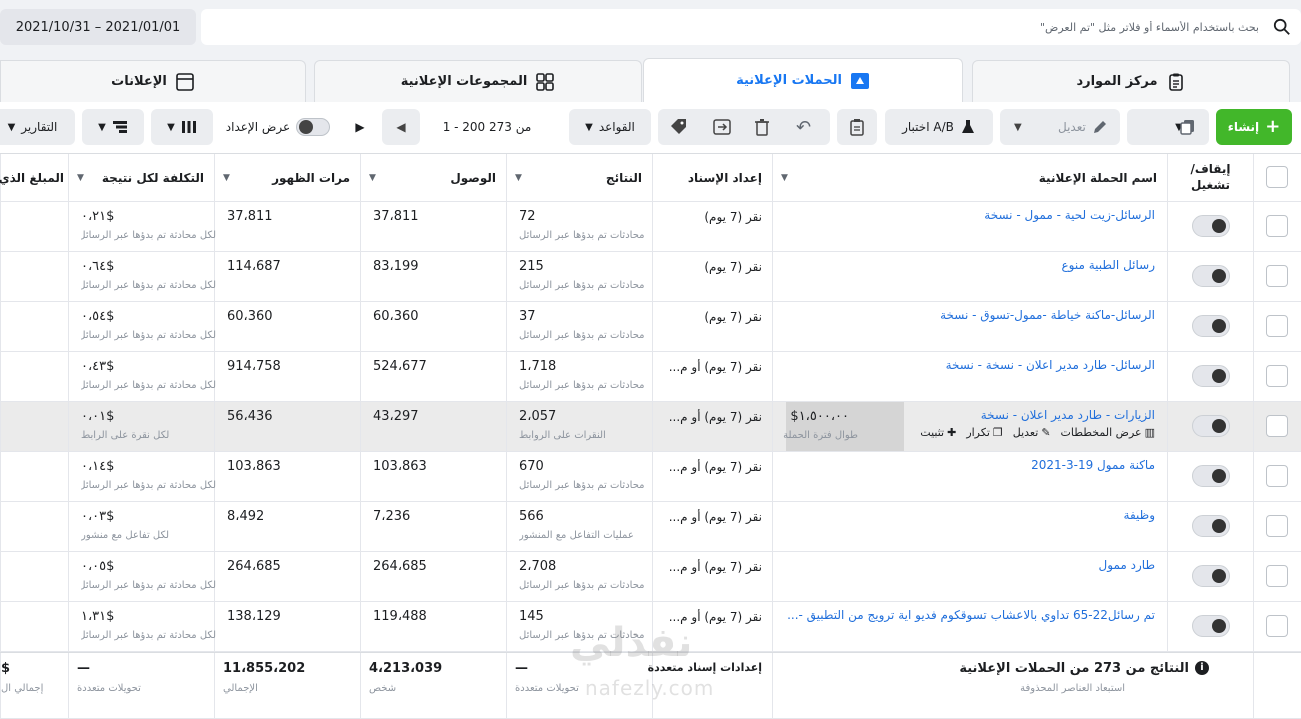  Describe the element at coordinates (1175, 82) in the screenshot. I see `clipboard-icon` at that location.